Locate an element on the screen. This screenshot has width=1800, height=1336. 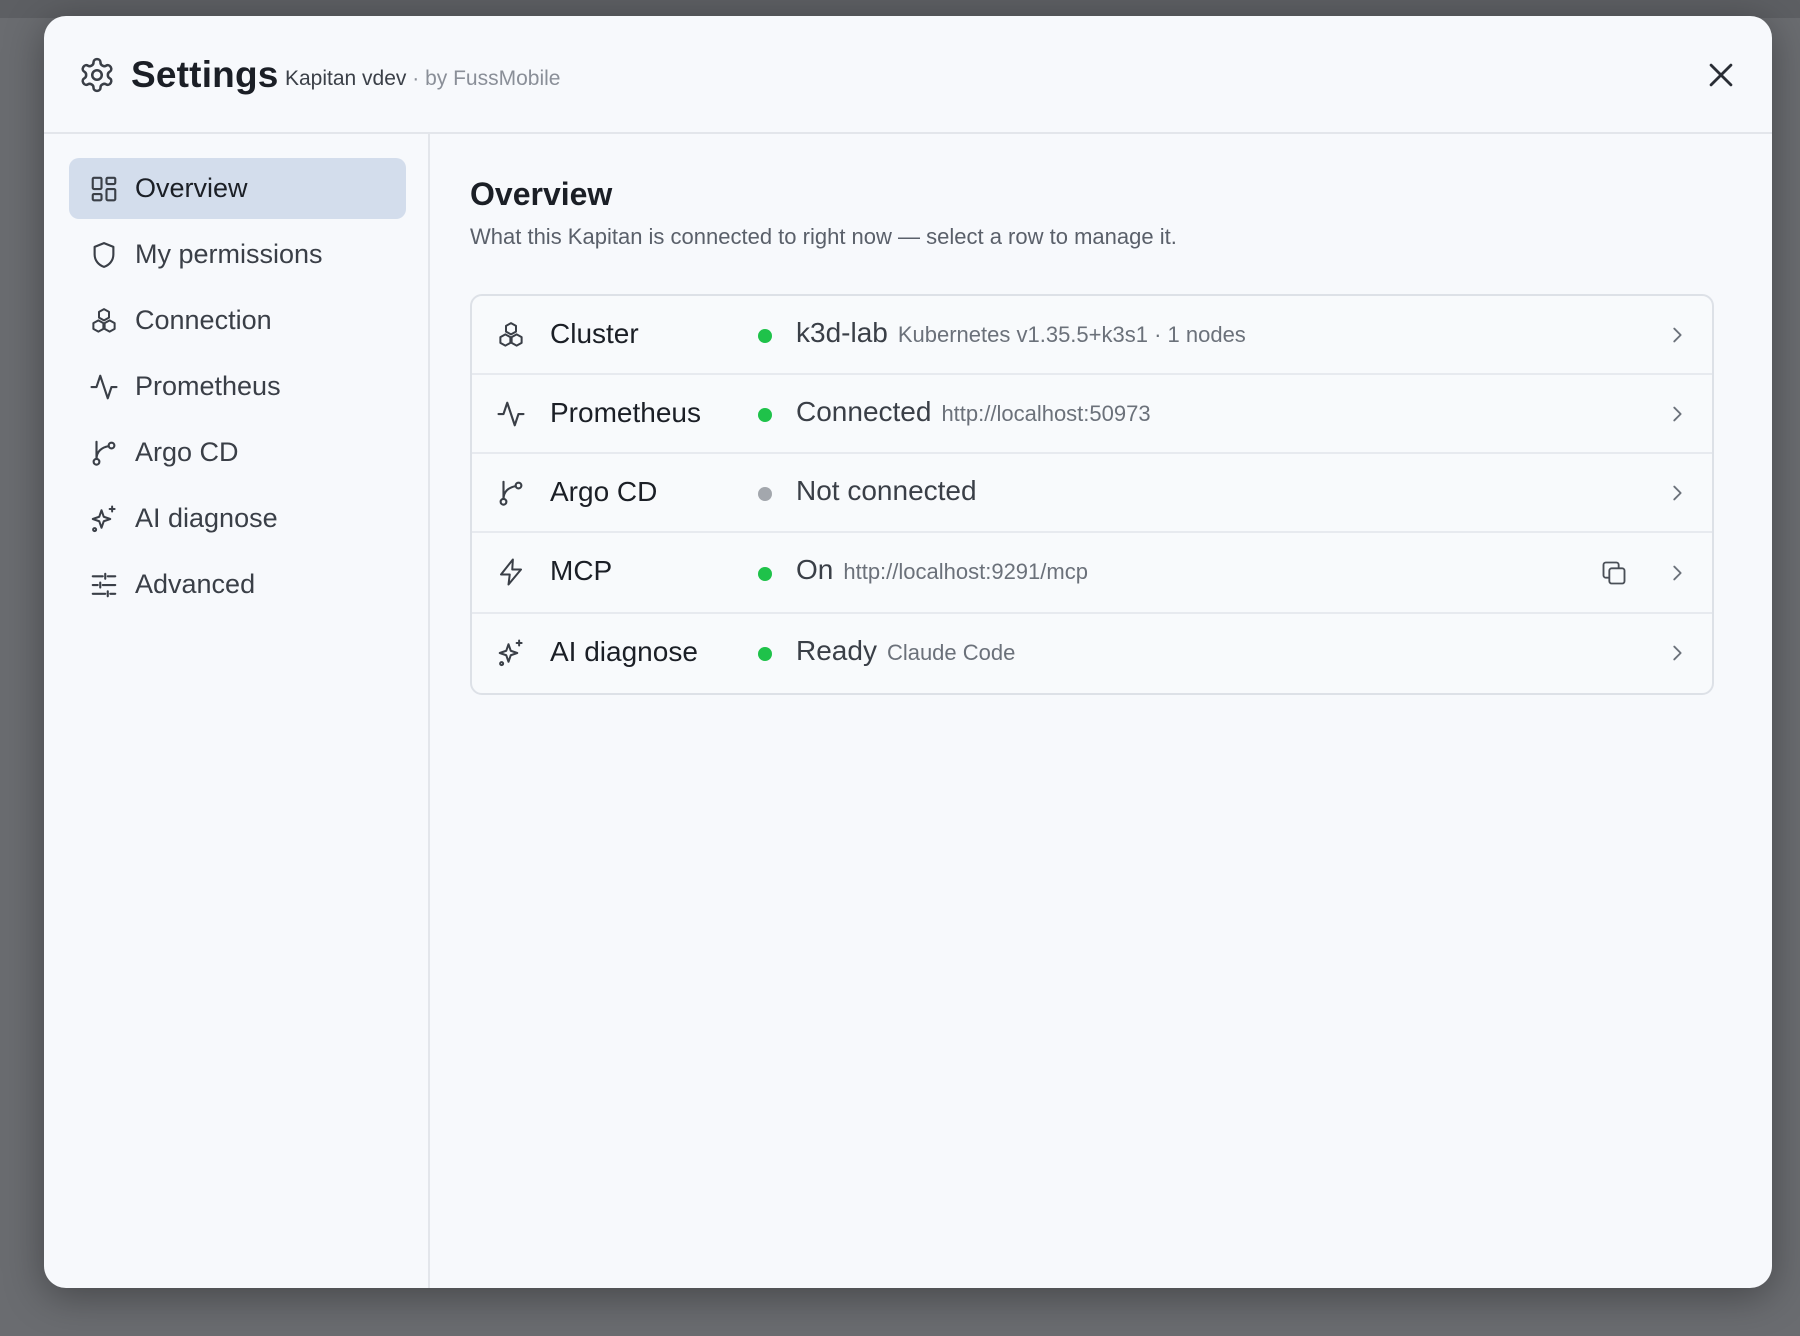
row-status: On http://localhost:9291/mcp is located at coordinates (942, 570).